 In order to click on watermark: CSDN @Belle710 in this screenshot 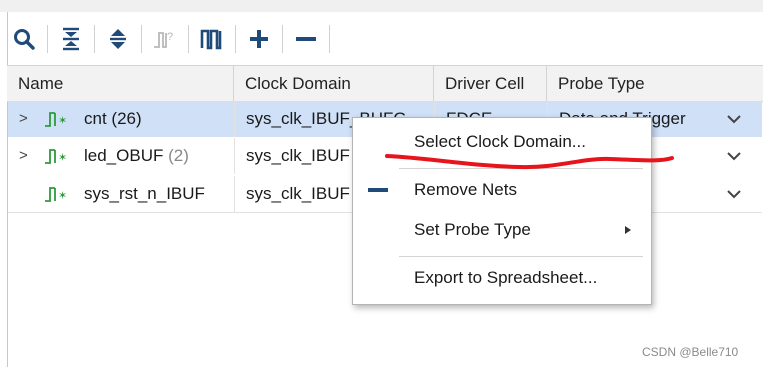, I will do `click(690, 352)`.